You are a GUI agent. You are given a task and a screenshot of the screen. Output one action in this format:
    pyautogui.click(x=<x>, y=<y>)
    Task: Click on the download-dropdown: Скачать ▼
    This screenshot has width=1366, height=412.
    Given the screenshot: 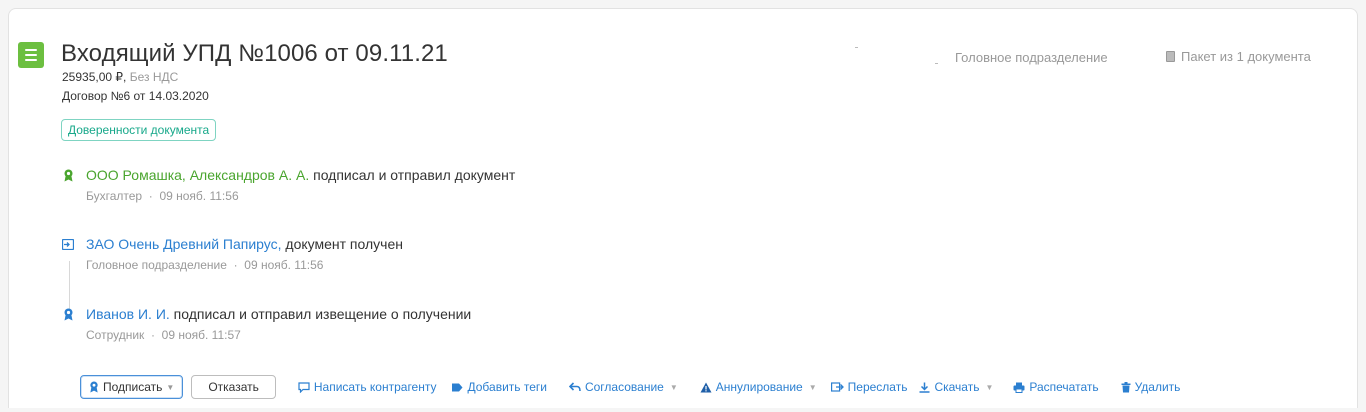 What is the action you would take?
    pyautogui.click(x=956, y=387)
    